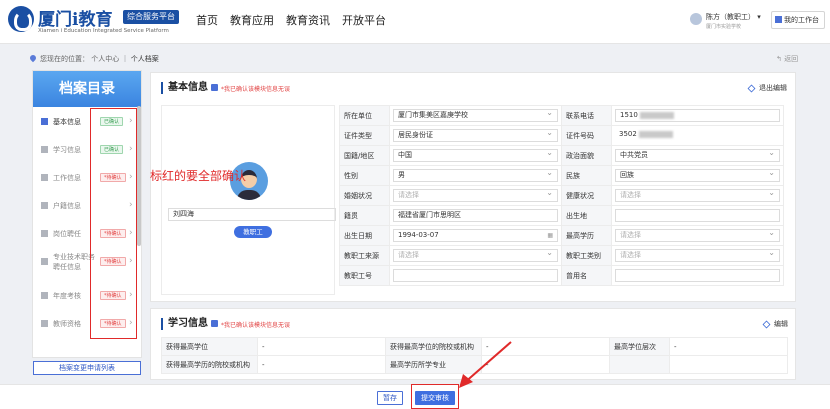 The width and height of the screenshot is (830, 409). I want to click on field-label: 获得最高学历的院校或机构, so click(209, 364).